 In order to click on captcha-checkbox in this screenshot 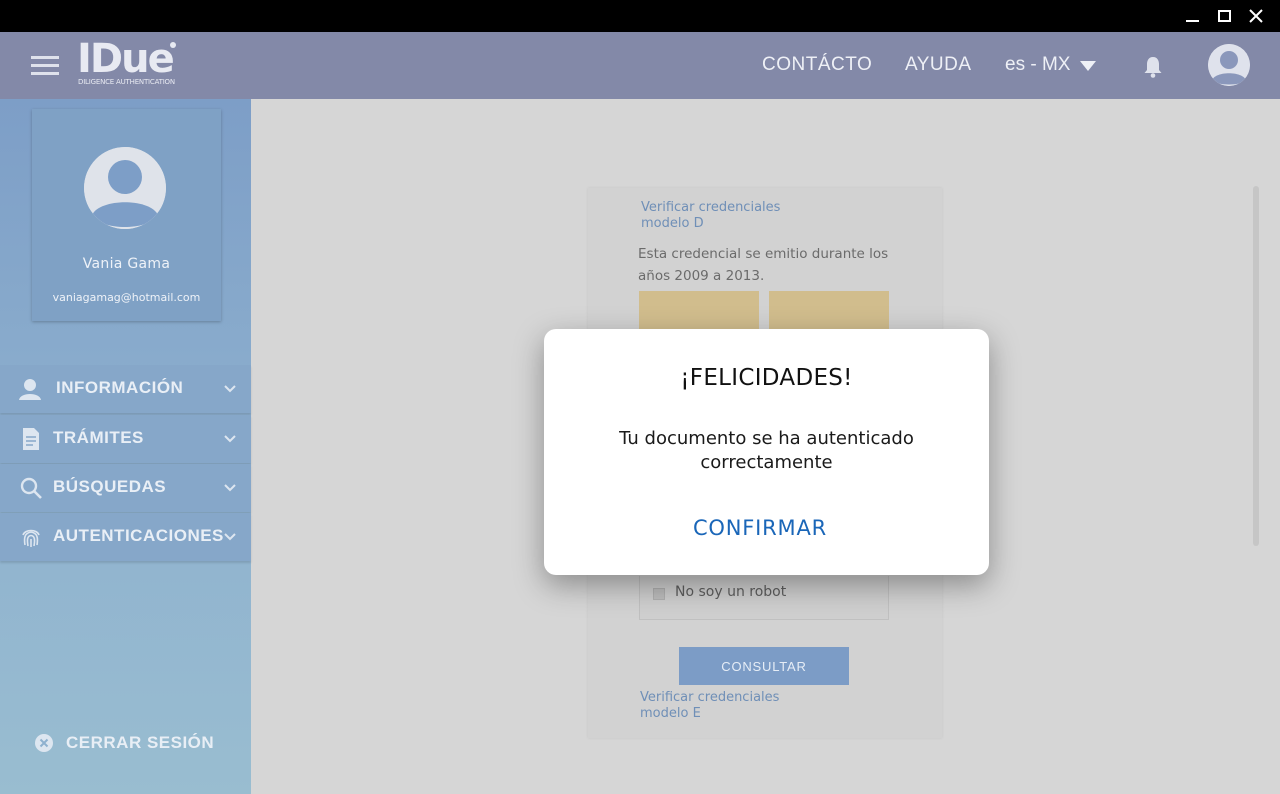, I will do `click(659, 594)`.